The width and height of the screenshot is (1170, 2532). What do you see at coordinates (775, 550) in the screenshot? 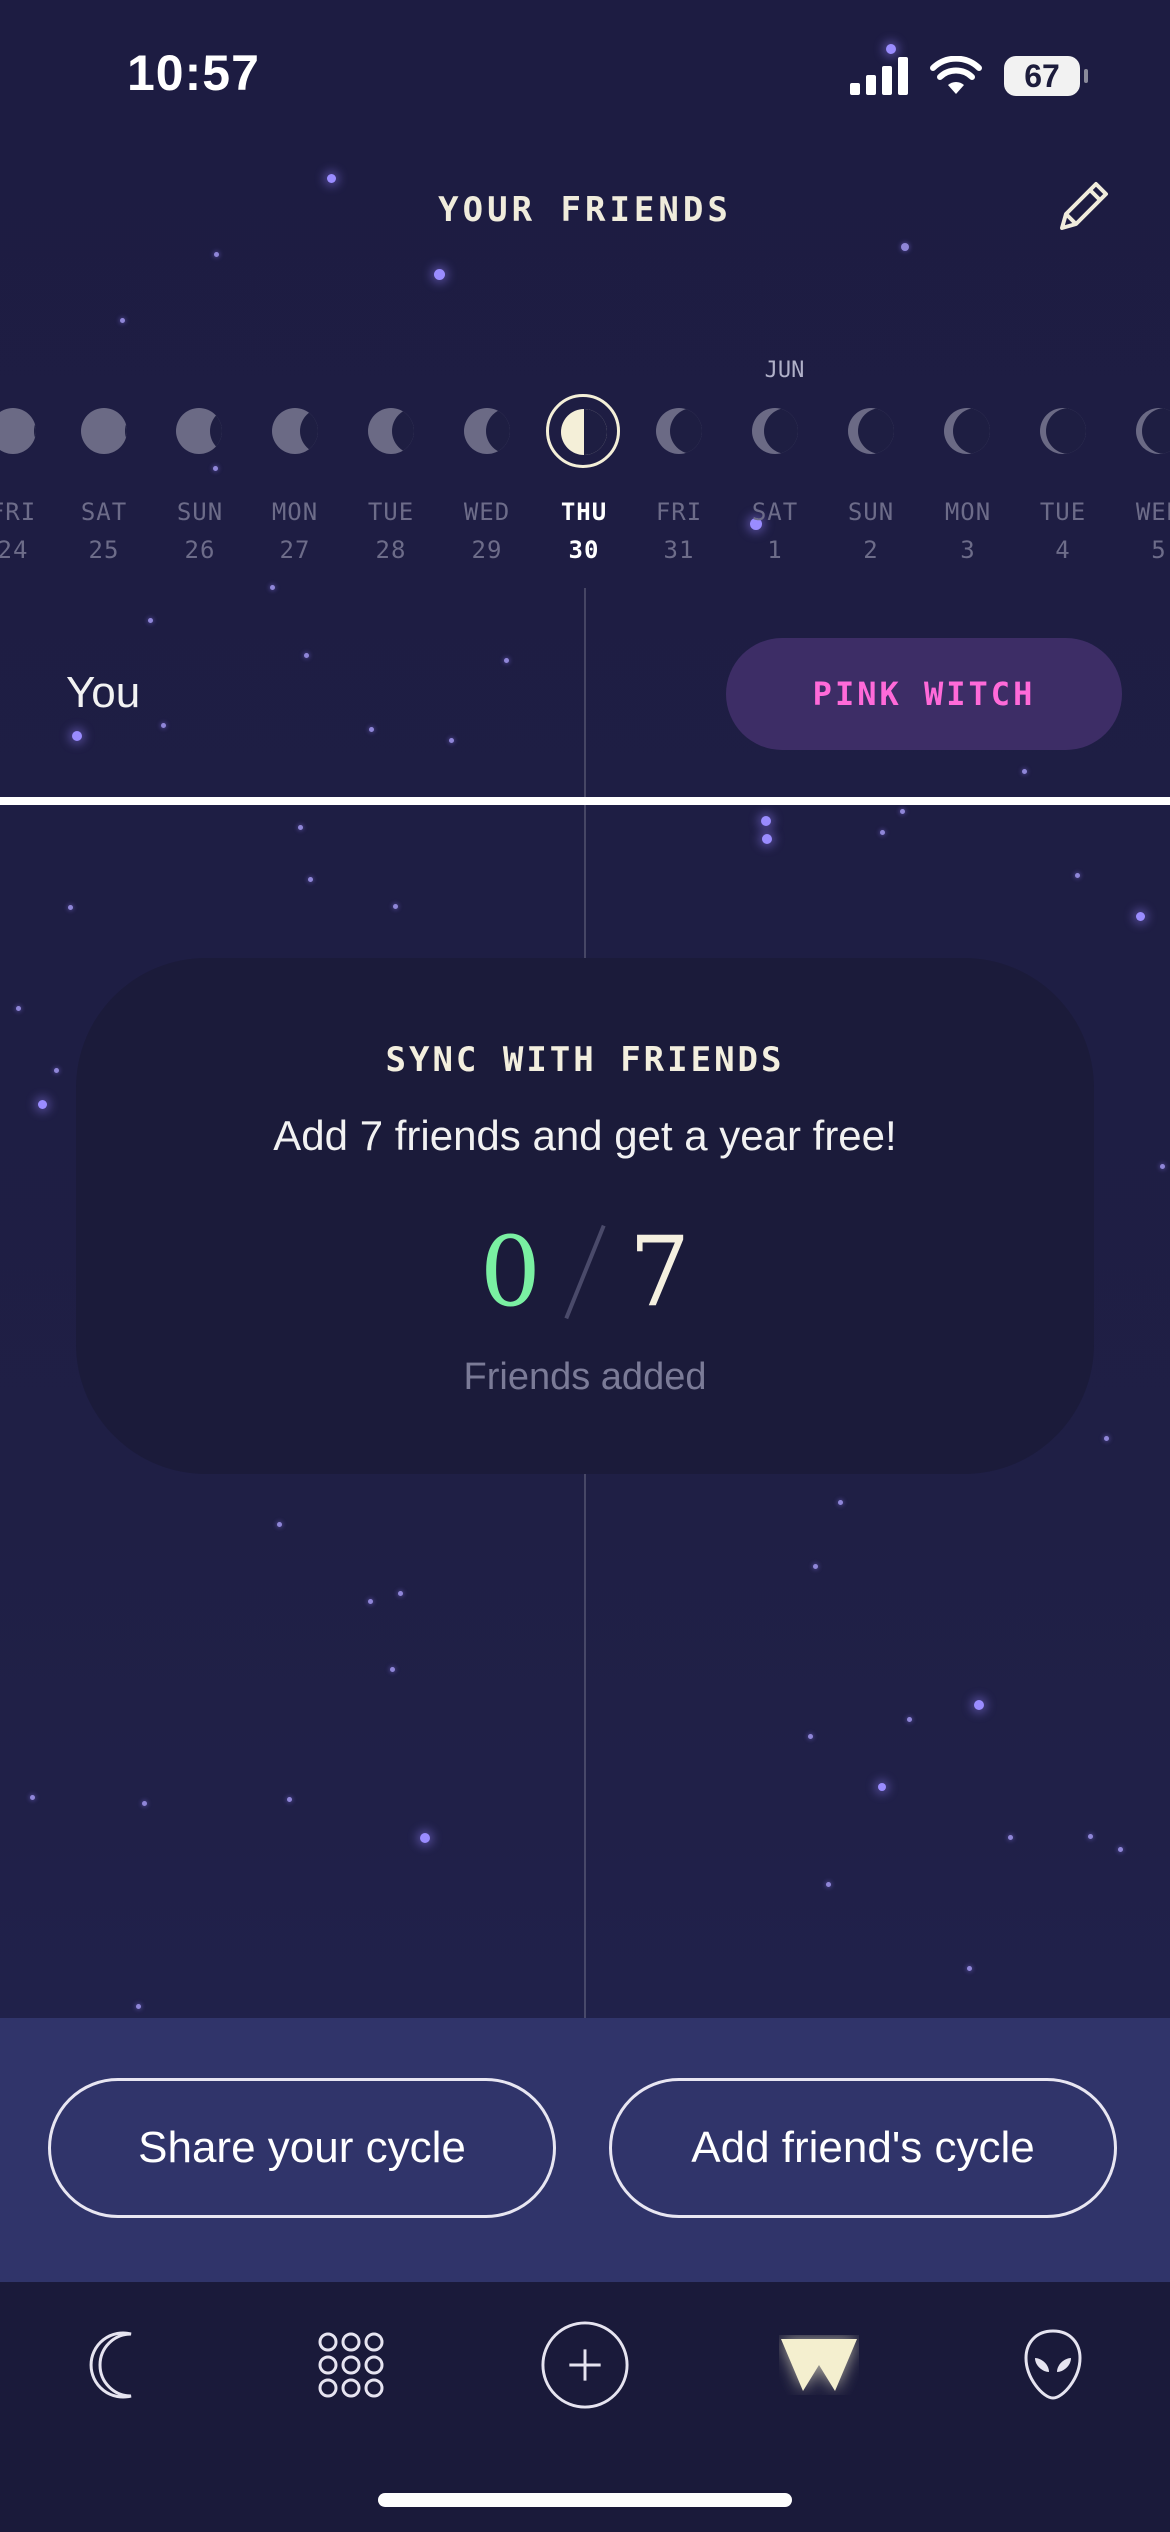
I see `date-label: 1` at bounding box center [775, 550].